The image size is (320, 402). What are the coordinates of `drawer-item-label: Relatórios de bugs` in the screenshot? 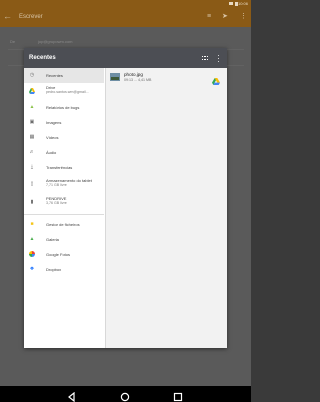 It's located at (63, 107).